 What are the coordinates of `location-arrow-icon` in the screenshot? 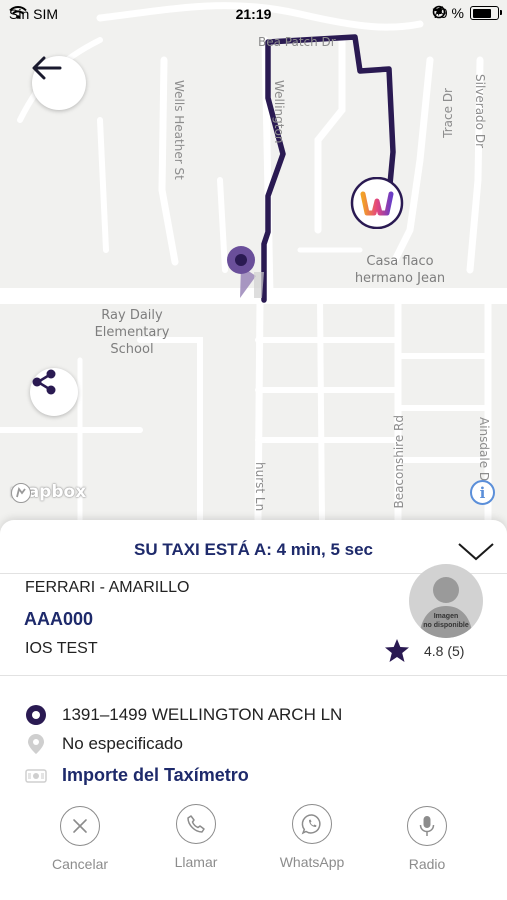 It's located at (438, 11).